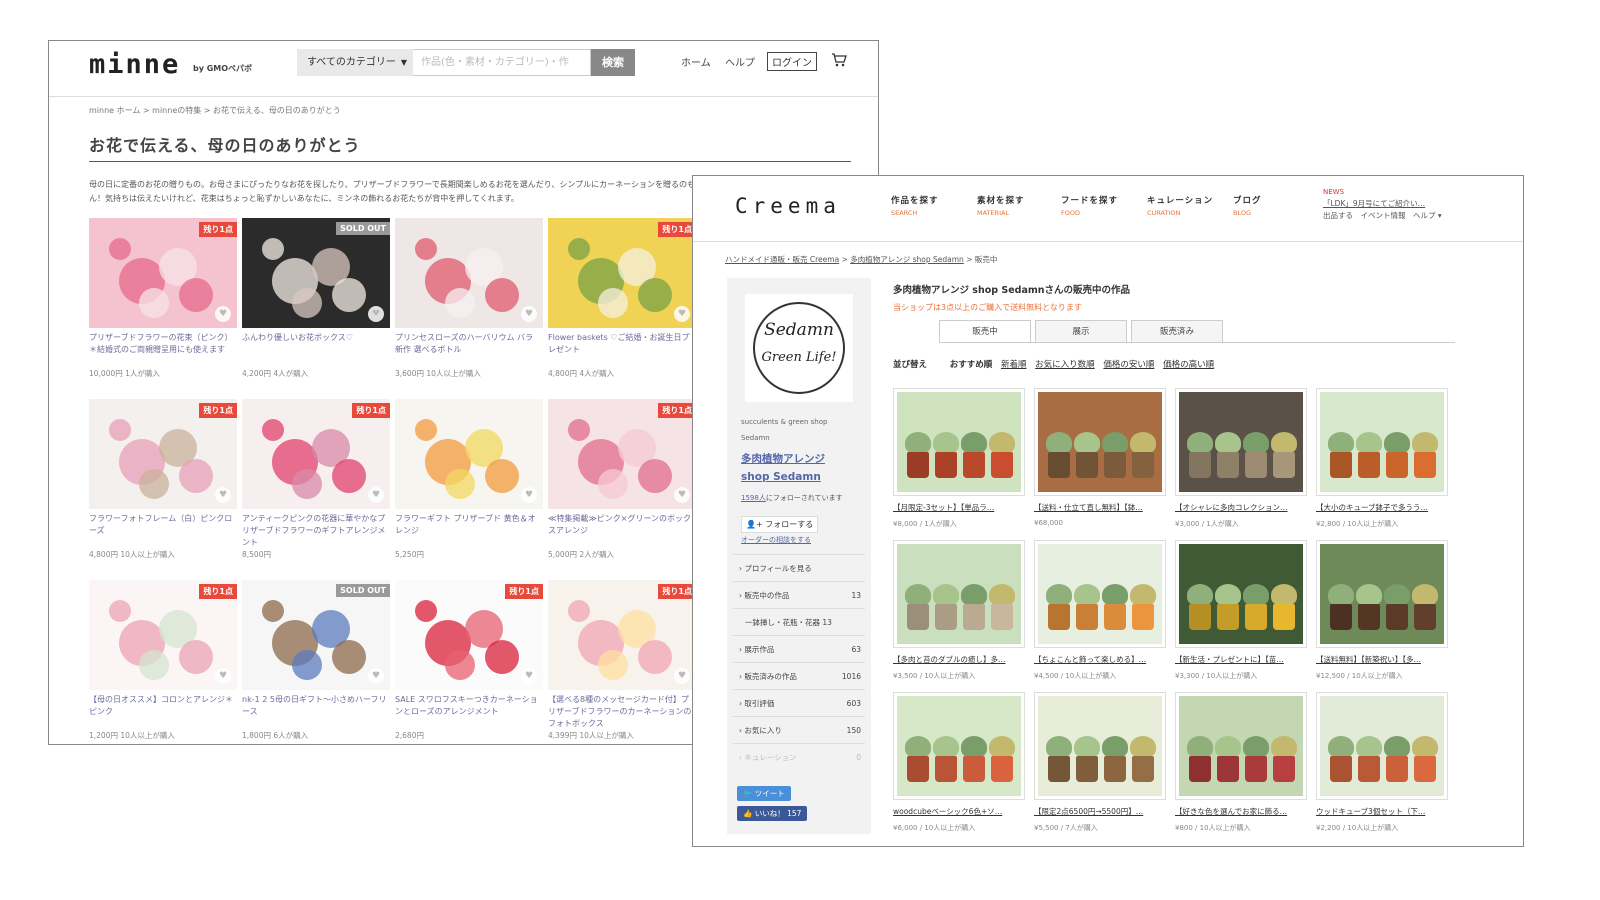 This screenshot has width=1600, height=900. I want to click on nav-search: 作品を探す SEARCH, so click(915, 205).